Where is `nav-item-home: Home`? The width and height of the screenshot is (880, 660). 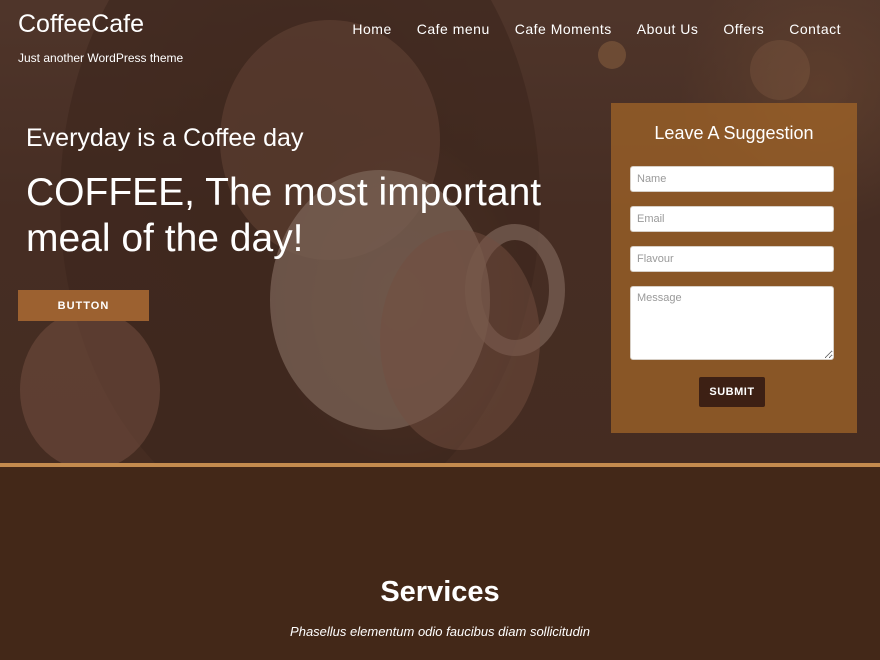 nav-item-home: Home is located at coordinates (371, 29).